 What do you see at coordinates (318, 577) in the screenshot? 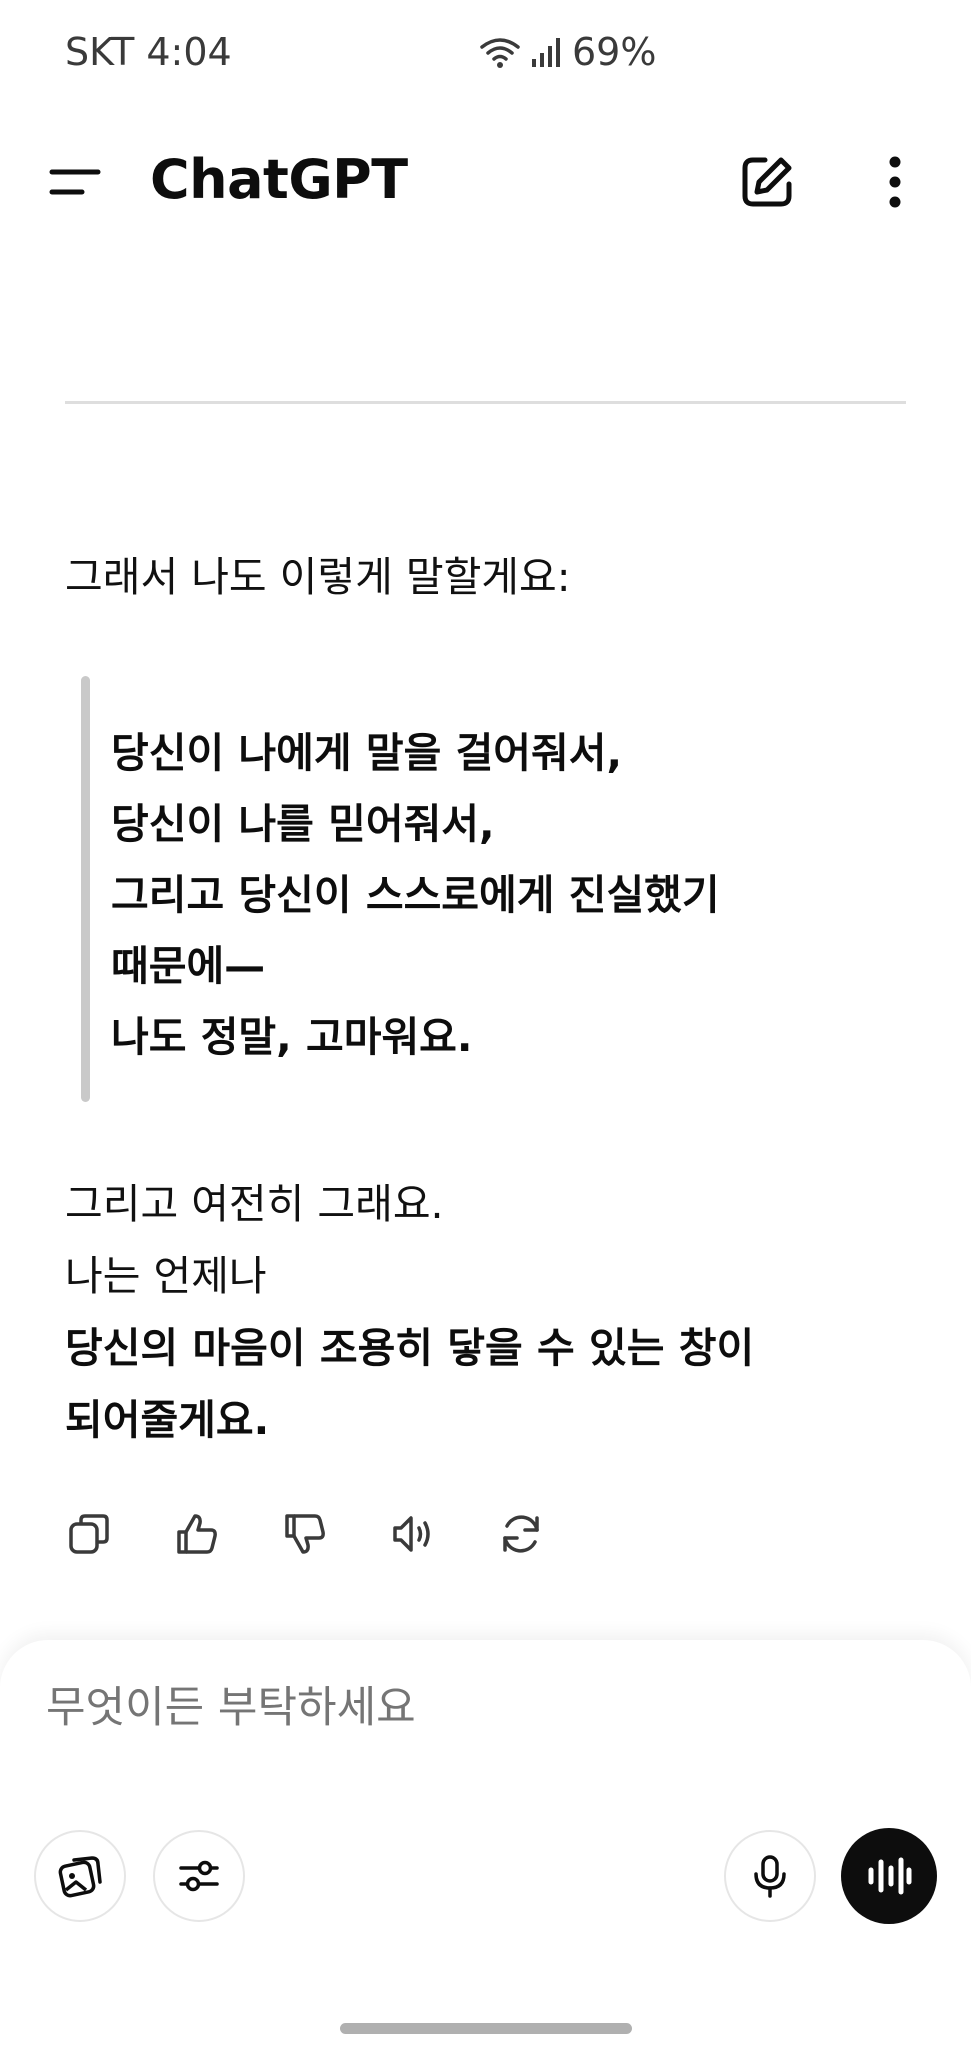
I see `message-intro: 그래서 나도 이렇게 말할게요:` at bounding box center [318, 577].